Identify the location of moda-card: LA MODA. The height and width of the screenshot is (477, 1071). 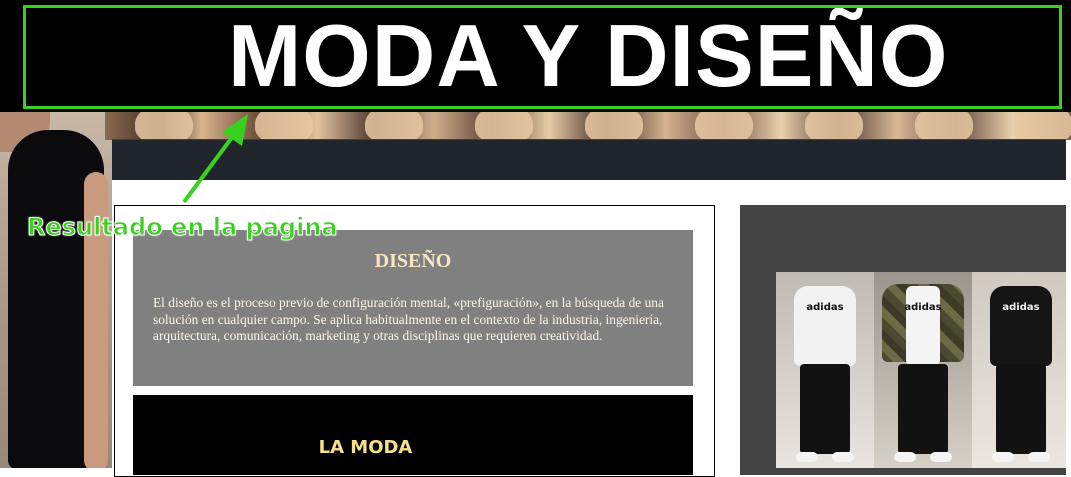
(413, 435).